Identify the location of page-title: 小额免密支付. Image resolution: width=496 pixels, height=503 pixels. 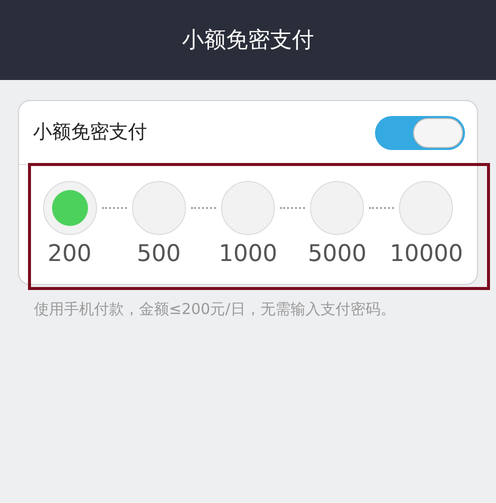
(248, 40).